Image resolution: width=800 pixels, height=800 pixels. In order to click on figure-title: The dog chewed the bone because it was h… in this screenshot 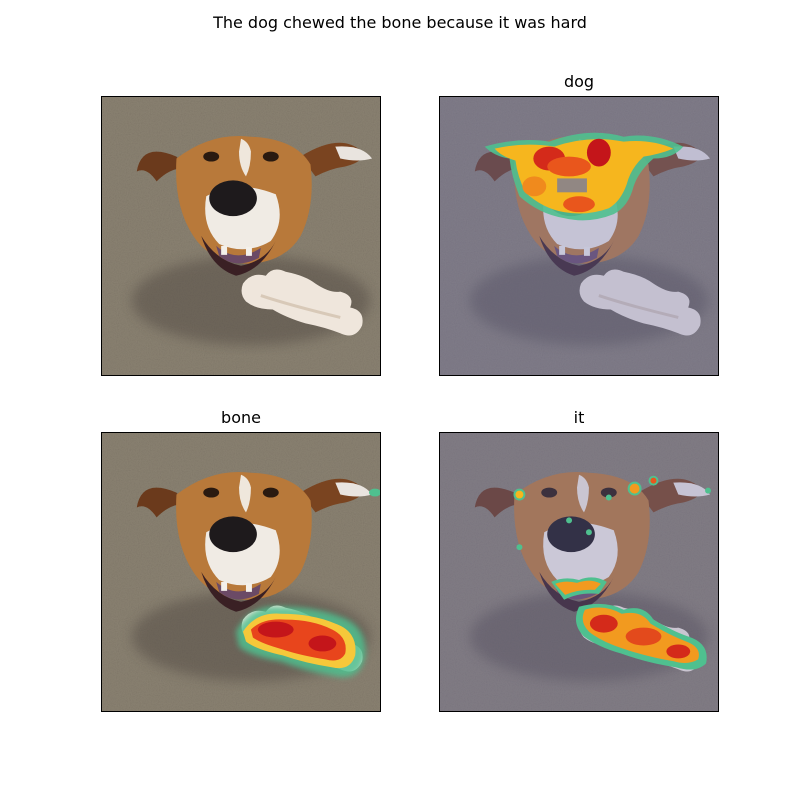, I will do `click(400, 22)`.